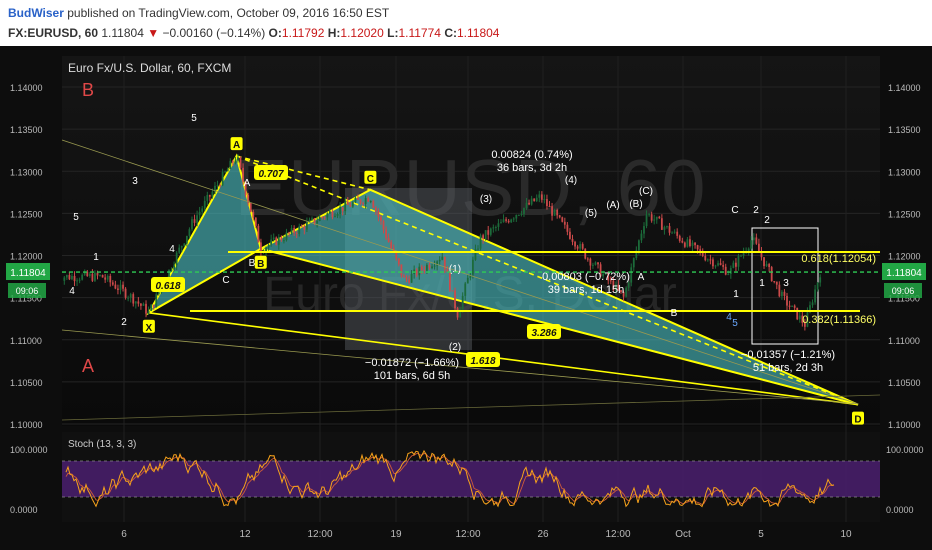 This screenshot has width=932, height=550. I want to click on wave-label: A, so click(247, 183).